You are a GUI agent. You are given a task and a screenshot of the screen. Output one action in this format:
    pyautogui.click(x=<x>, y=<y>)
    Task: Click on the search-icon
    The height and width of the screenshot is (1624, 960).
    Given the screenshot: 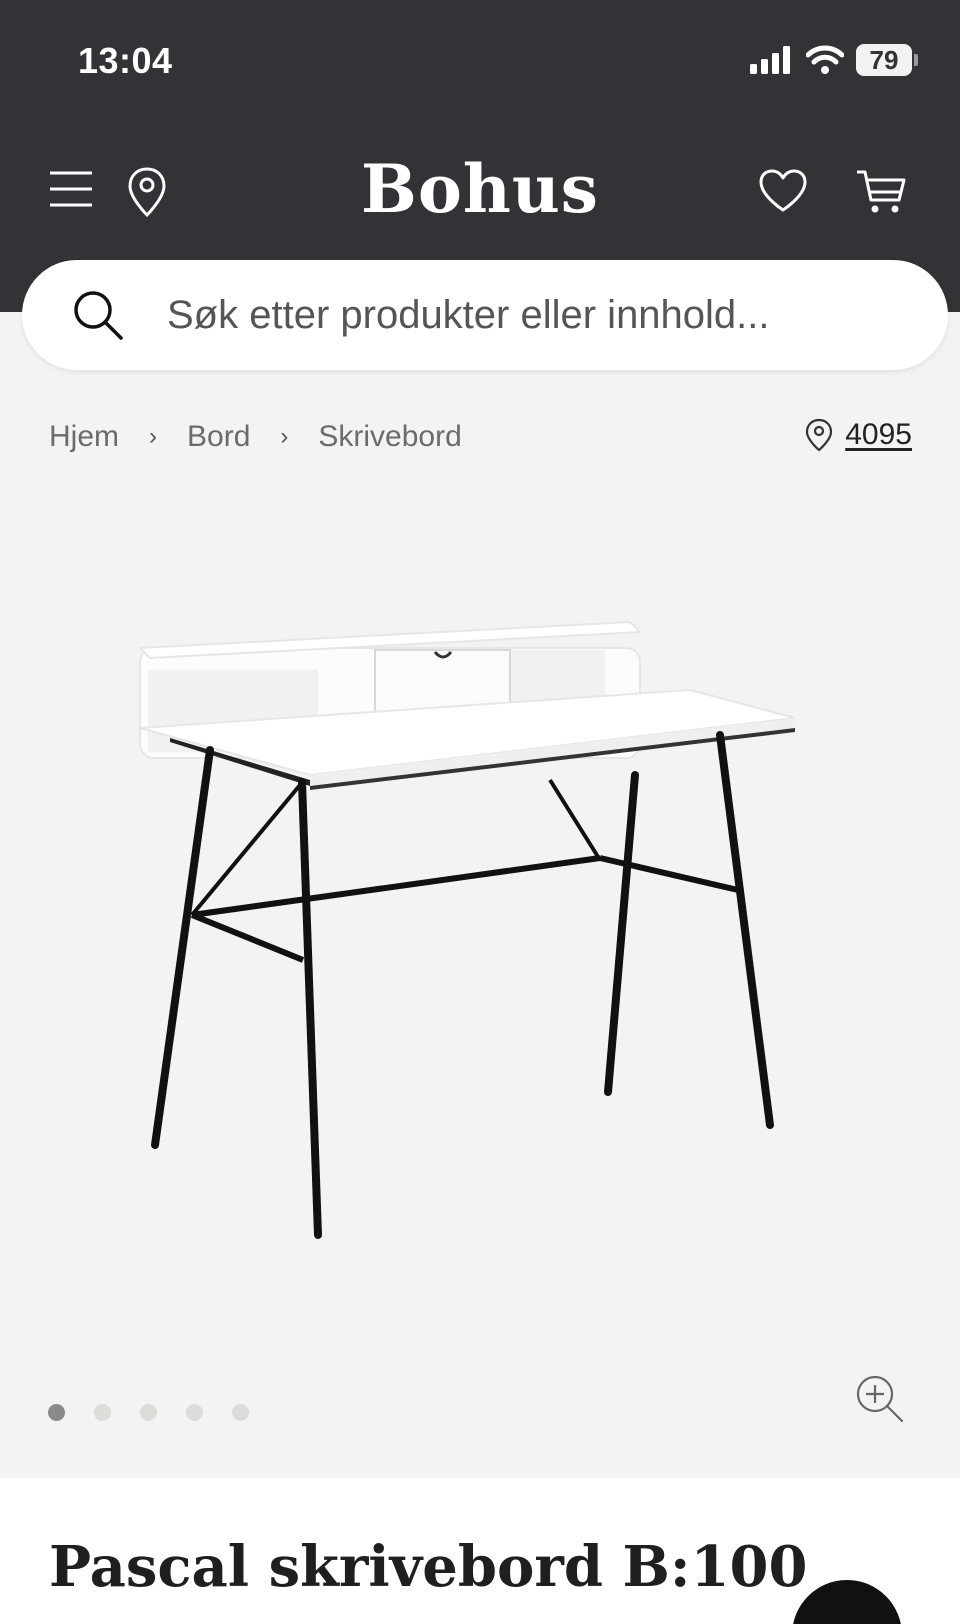 What is the action you would take?
    pyautogui.click(x=98, y=315)
    